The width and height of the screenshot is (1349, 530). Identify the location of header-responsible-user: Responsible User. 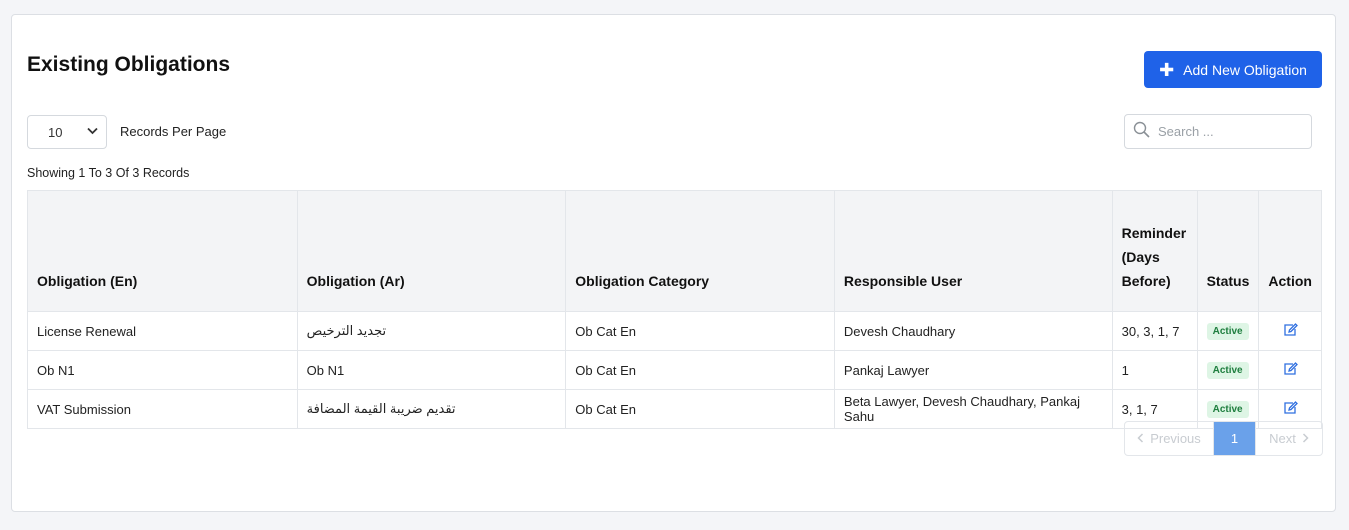
(973, 251).